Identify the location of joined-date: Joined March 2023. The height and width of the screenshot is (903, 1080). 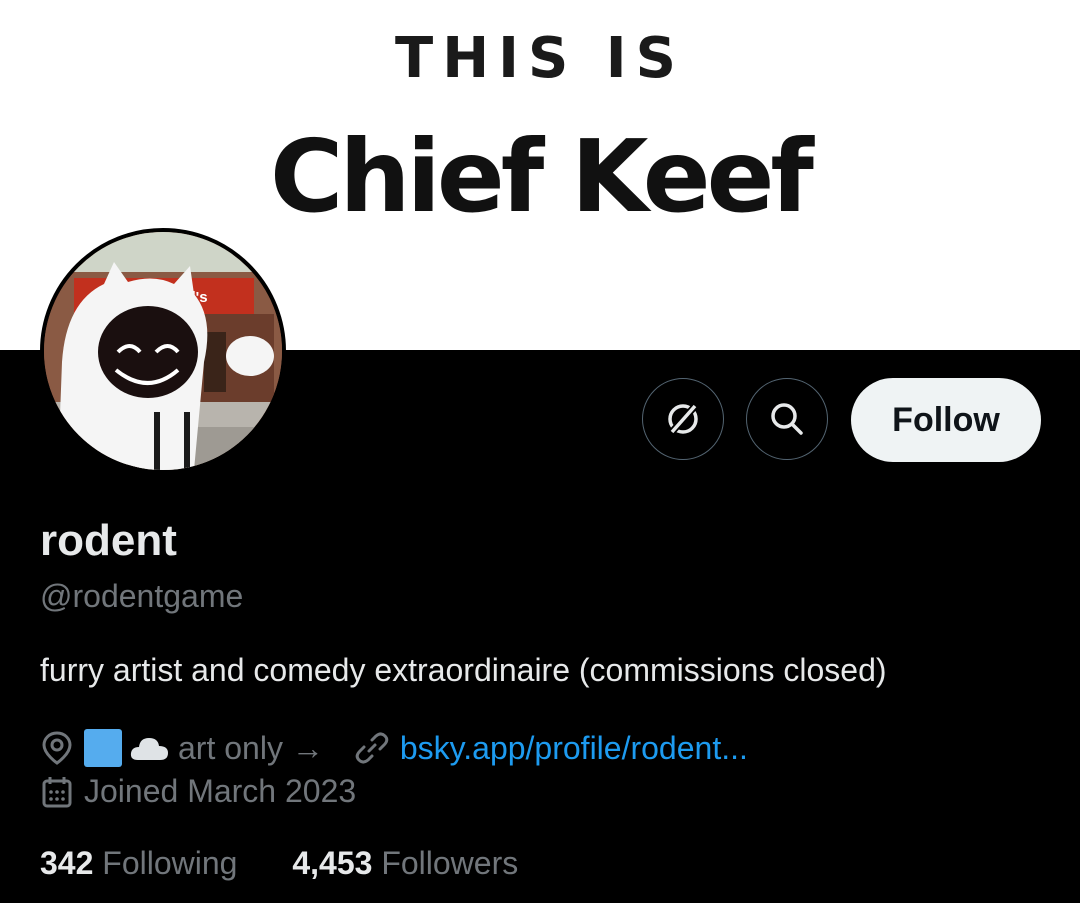
(220, 791).